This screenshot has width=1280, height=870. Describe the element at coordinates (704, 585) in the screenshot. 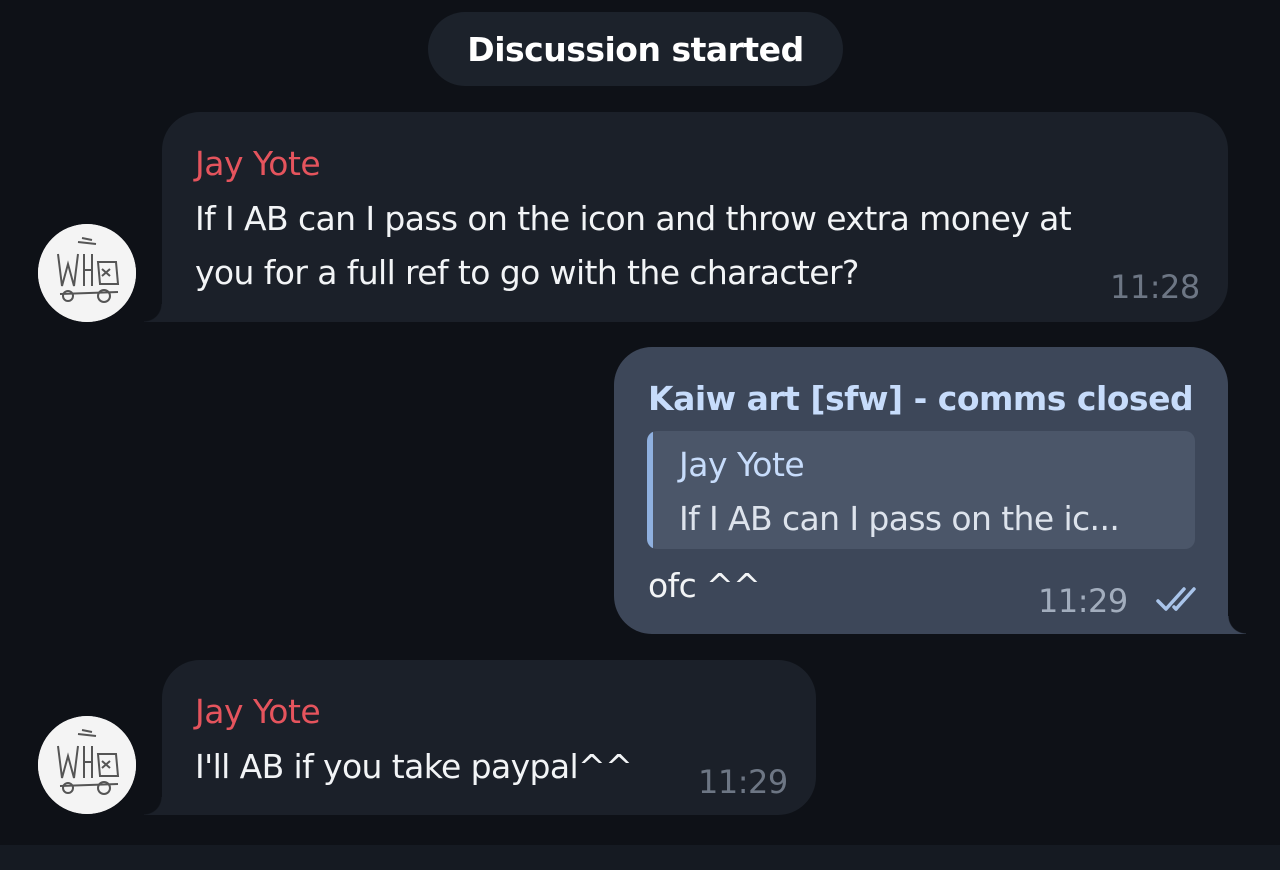

I see `message-text: ofc ^^` at that location.